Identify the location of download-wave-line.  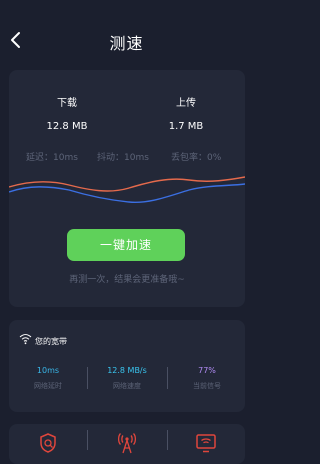
(127, 184).